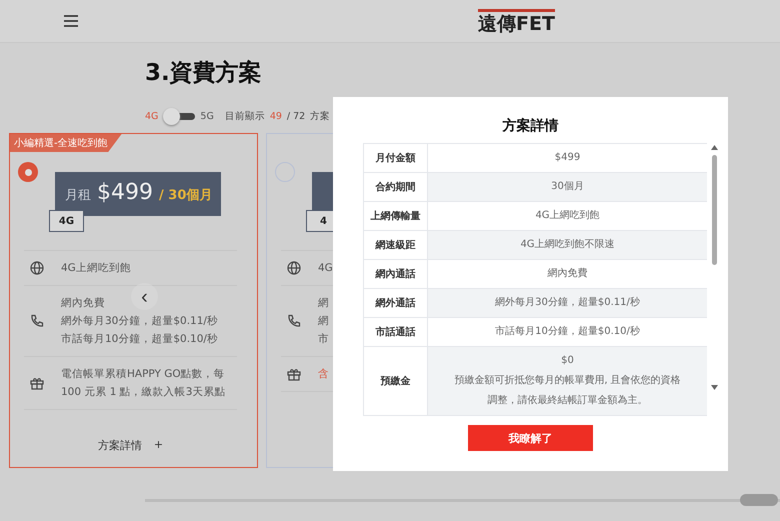  I want to click on plan-total: / 72, so click(296, 116).